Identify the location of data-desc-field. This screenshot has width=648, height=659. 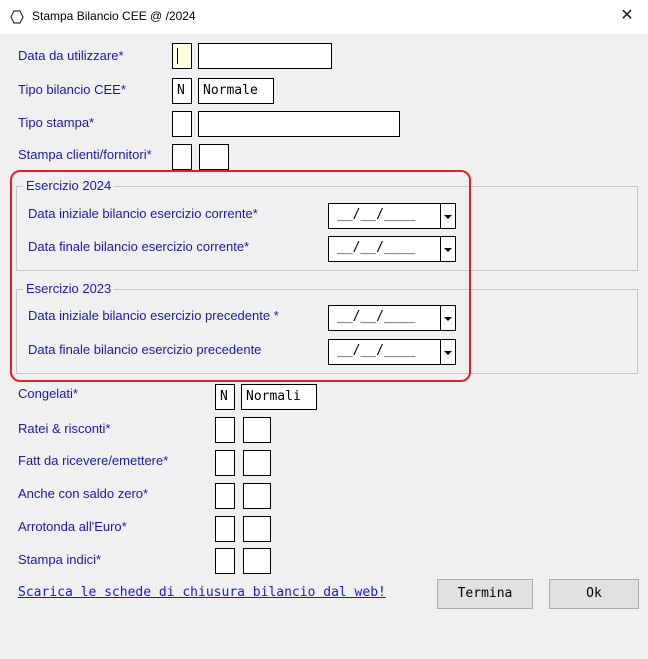
(265, 56).